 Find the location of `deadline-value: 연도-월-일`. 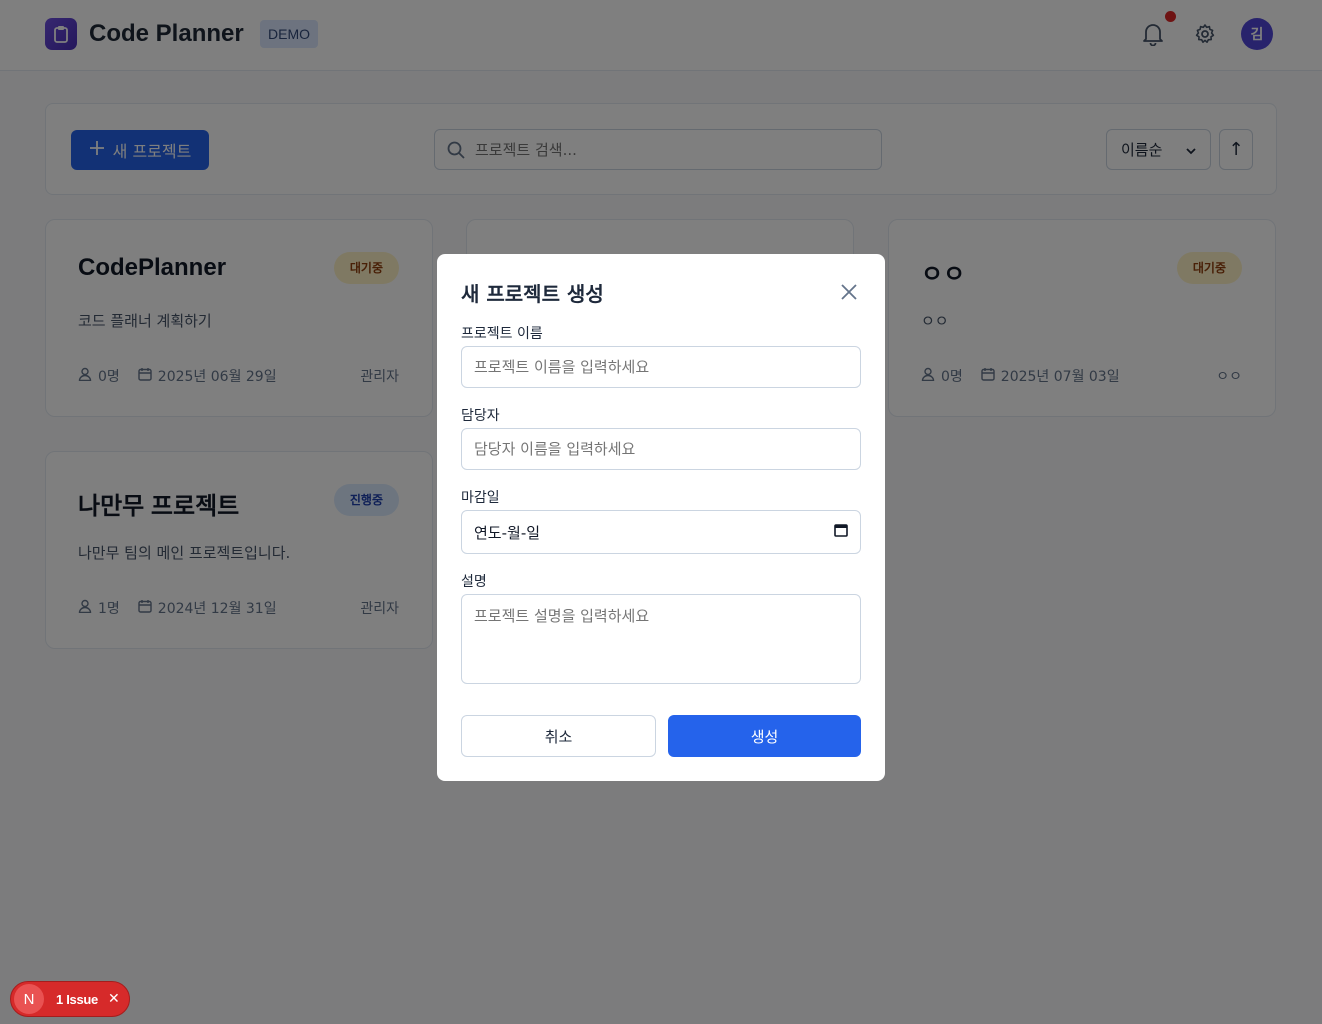

deadline-value: 연도-월-일 is located at coordinates (507, 532).